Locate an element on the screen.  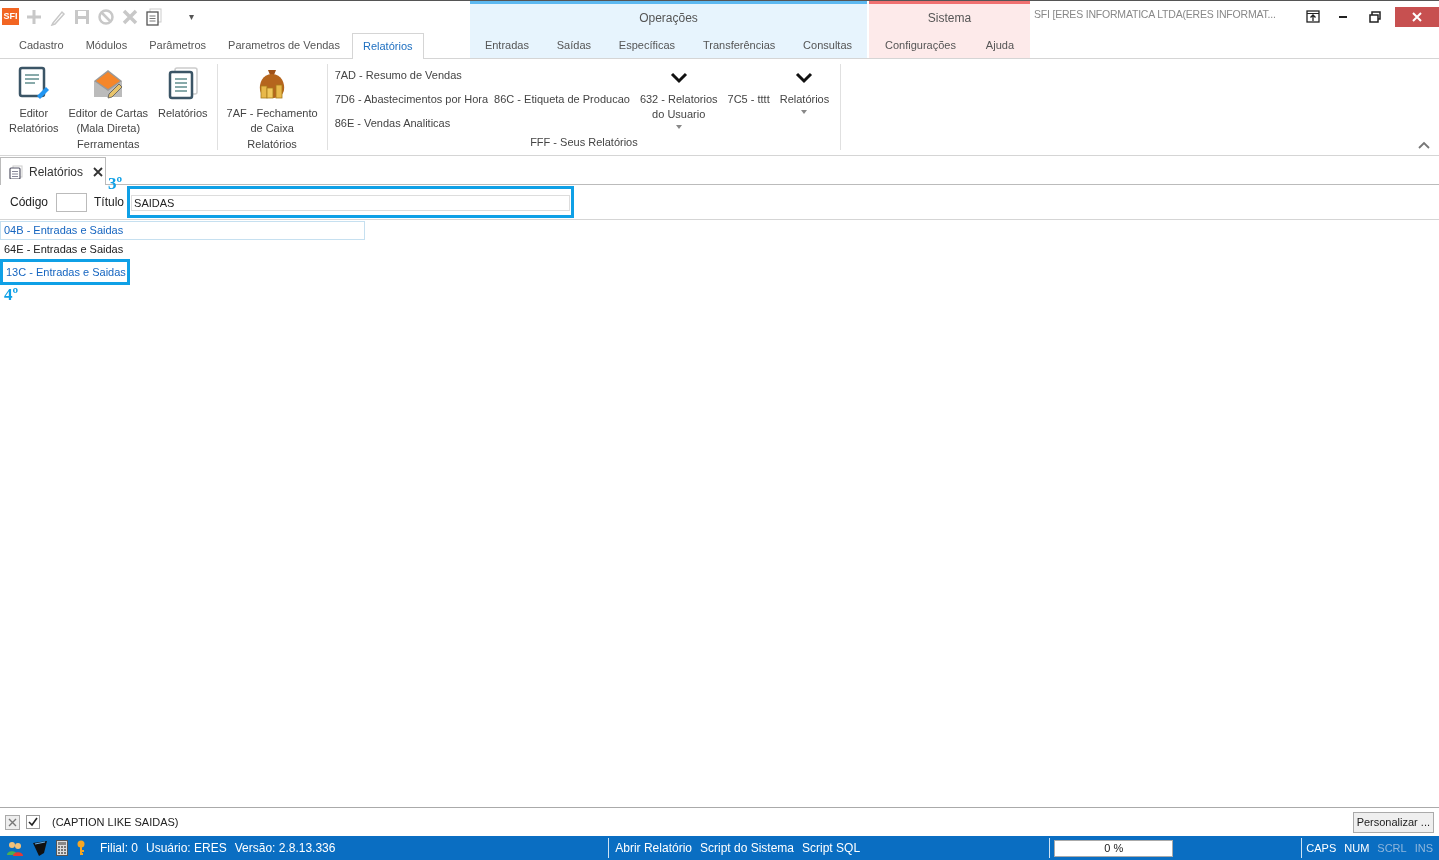
status-text: Versão: 2.8.13.336 is located at coordinates (285, 848).